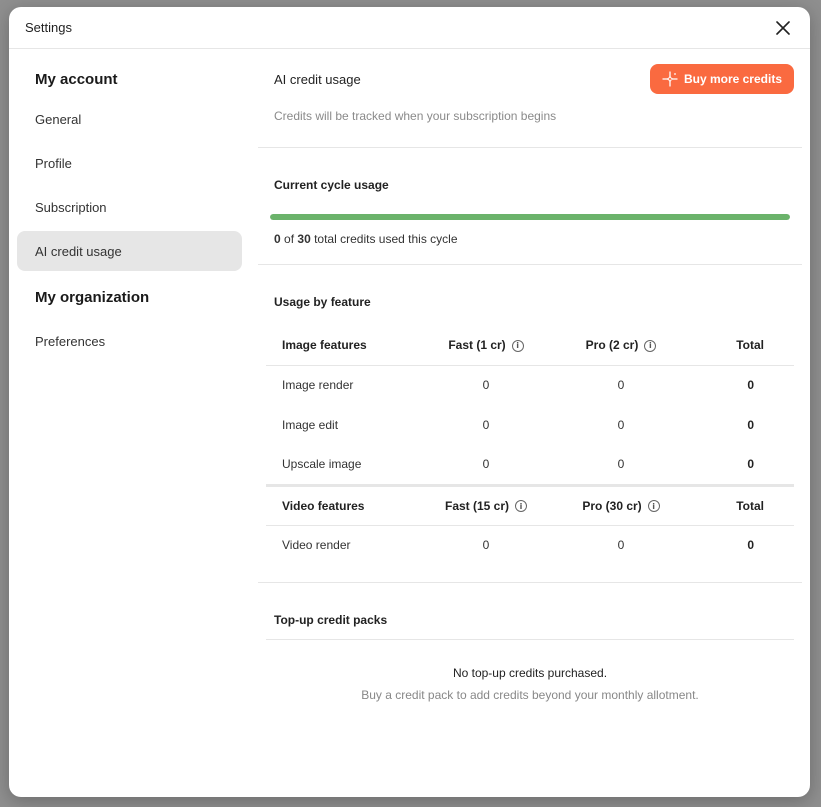  Describe the element at coordinates (530, 545) in the screenshot. I see `table-row: Video render 0 0 0` at that location.